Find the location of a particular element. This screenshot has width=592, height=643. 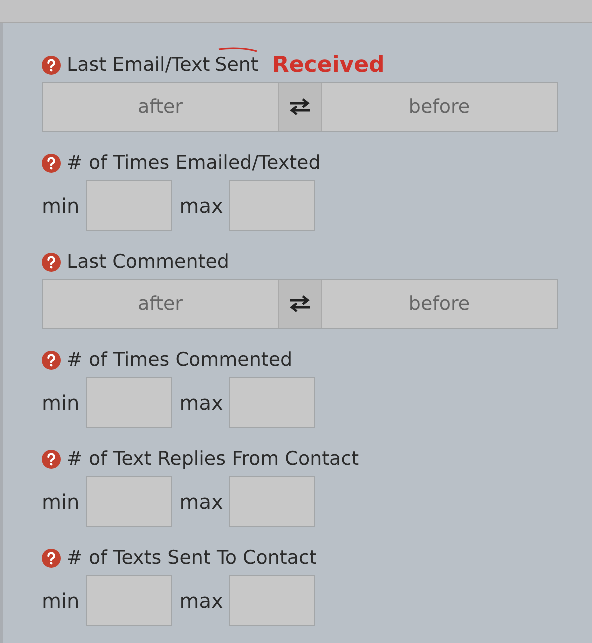

annotation-text: Received is located at coordinates (328, 65).